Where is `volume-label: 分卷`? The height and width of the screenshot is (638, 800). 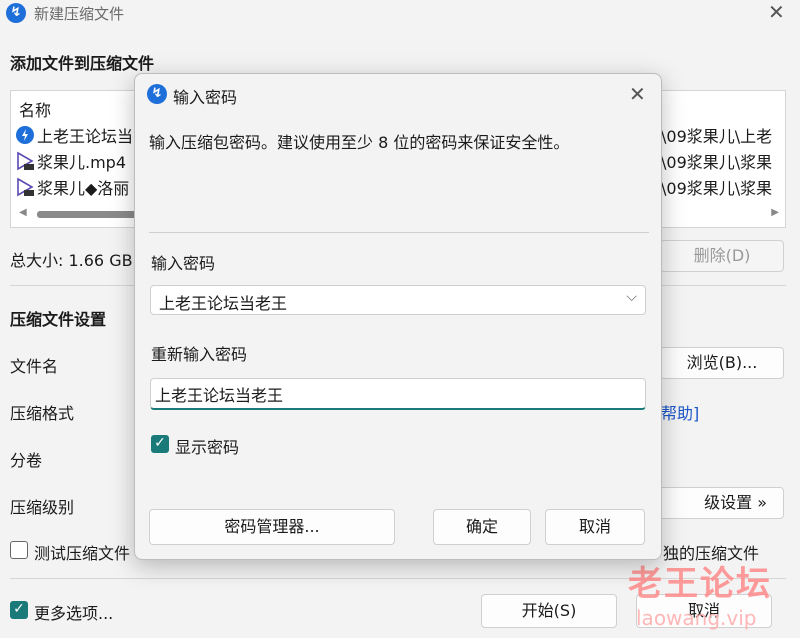
volume-label: 分卷 is located at coordinates (26, 460).